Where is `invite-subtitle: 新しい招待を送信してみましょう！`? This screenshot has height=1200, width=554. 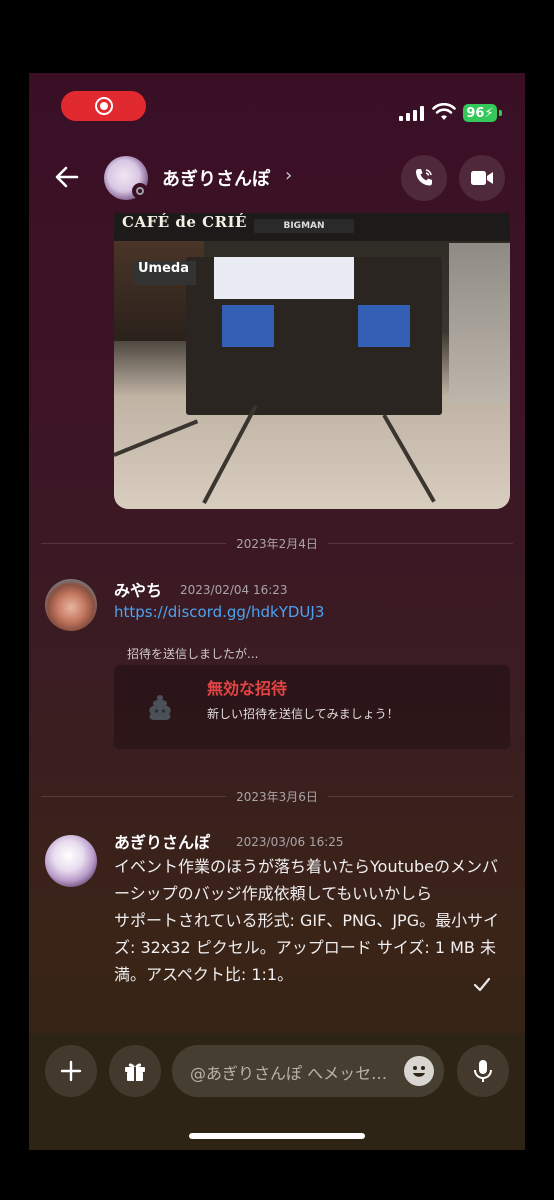
invite-subtitle: 新しい招待を送信してみましょう！ is located at coordinates (303, 714).